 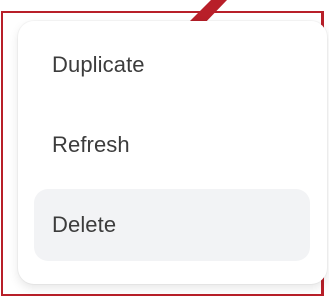 What do you see at coordinates (91, 144) in the screenshot?
I see `menu-item-label: Refresh` at bounding box center [91, 144].